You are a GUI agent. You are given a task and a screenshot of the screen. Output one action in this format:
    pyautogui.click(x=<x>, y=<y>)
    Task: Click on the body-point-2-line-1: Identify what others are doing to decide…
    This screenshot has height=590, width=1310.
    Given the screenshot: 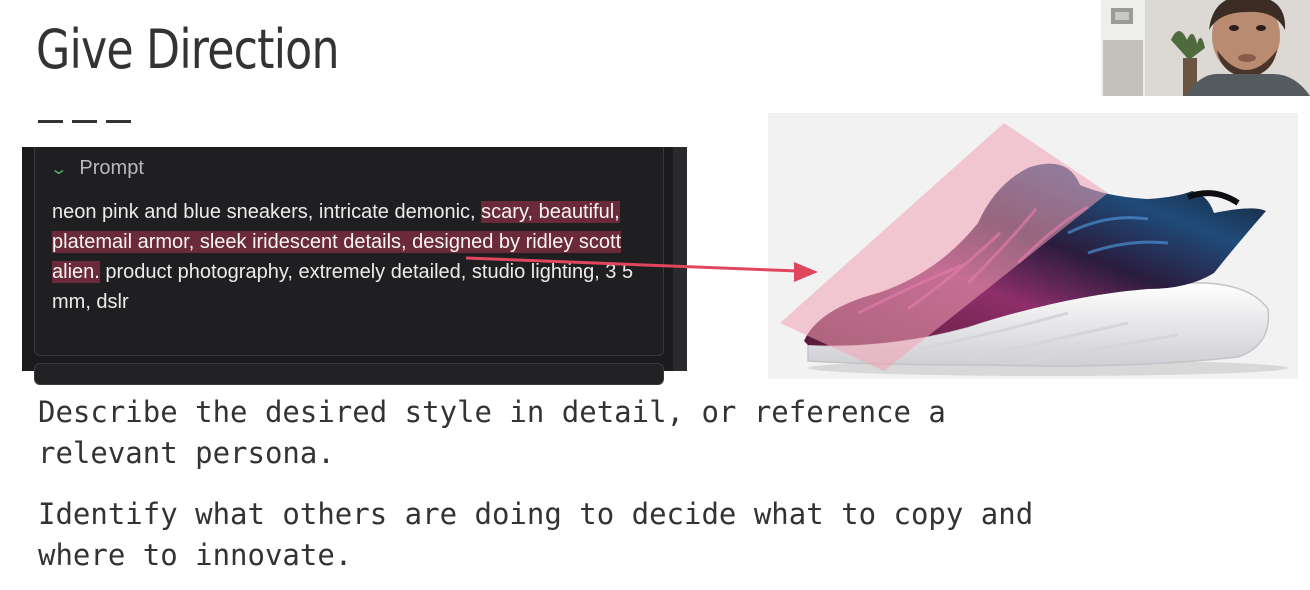 What is the action you would take?
    pyautogui.click(x=536, y=514)
    